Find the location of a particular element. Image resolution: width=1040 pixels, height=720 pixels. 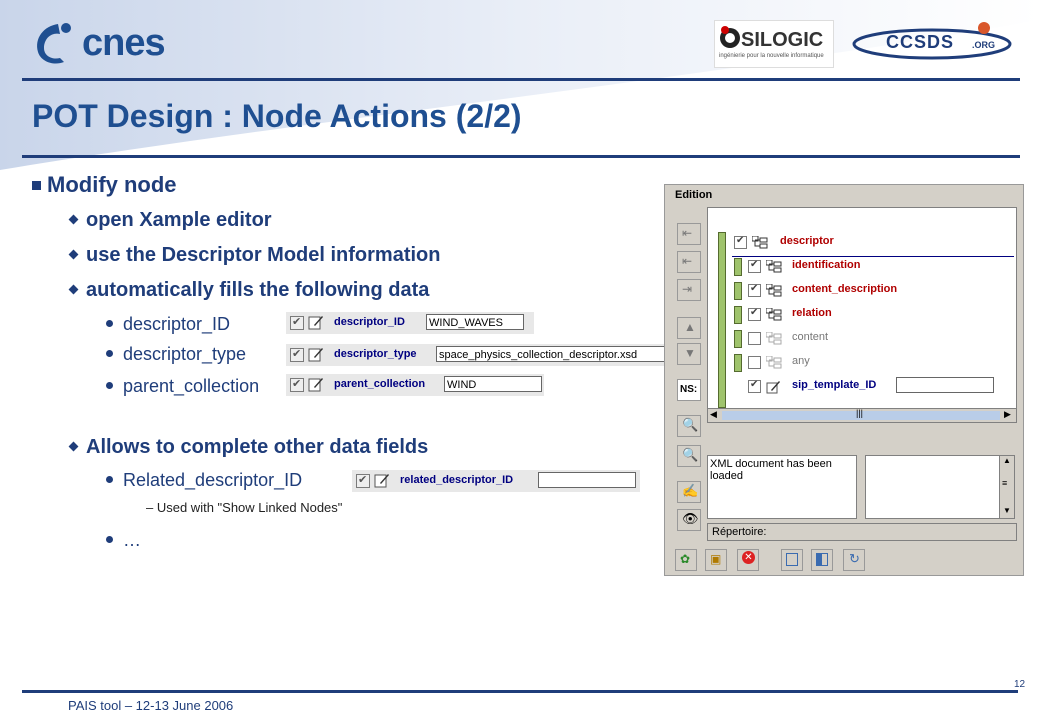

search-error-button: 🔍 is located at coordinates (689, 426).